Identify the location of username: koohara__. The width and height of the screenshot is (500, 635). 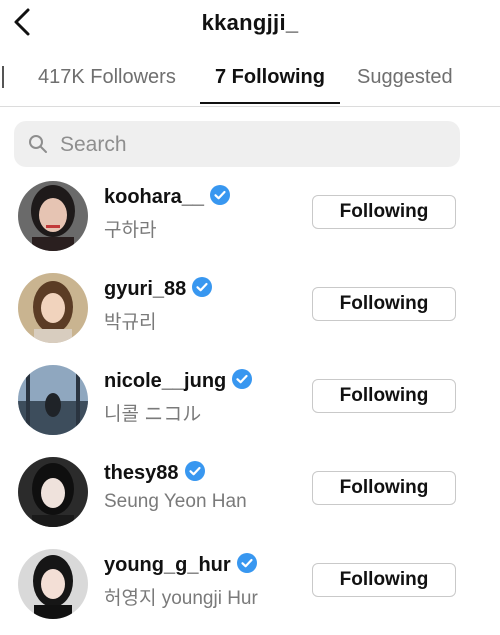
(167, 198).